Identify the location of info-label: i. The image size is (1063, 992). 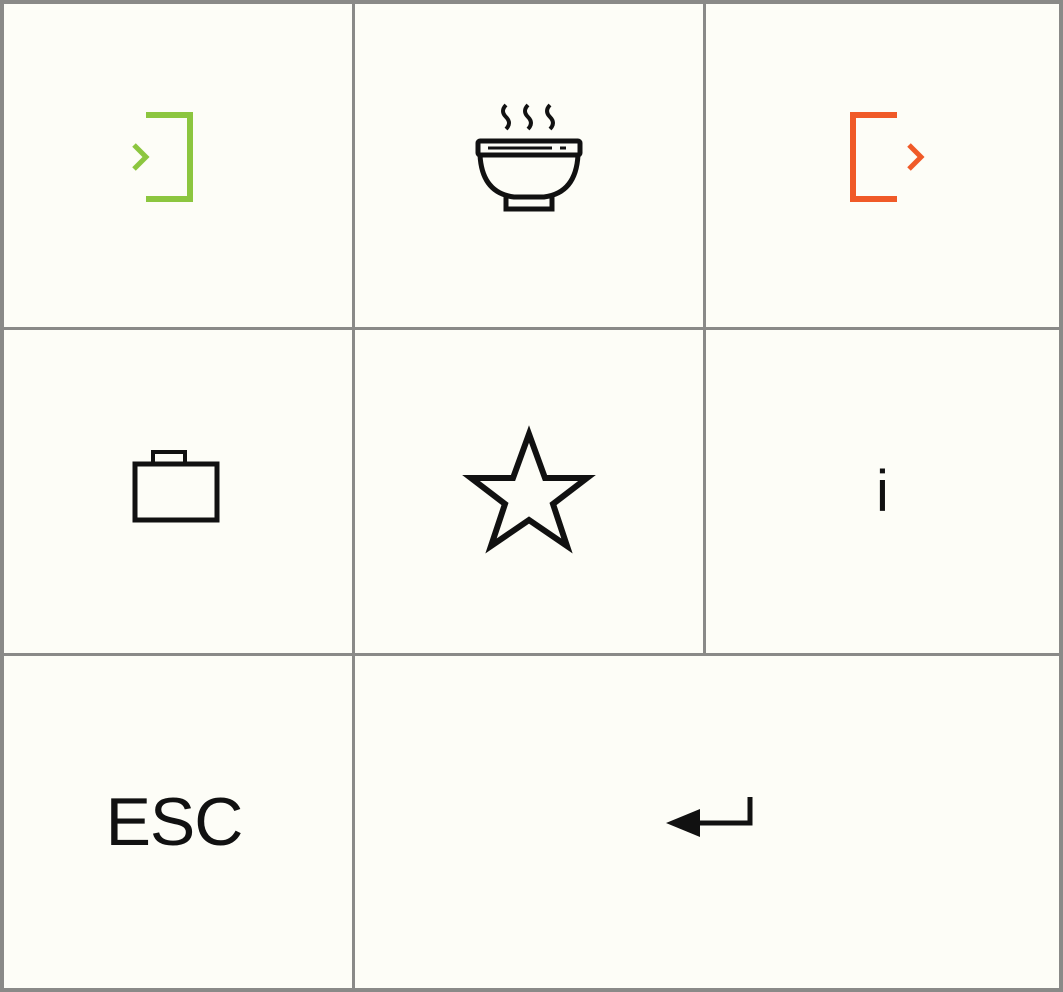
(882, 491).